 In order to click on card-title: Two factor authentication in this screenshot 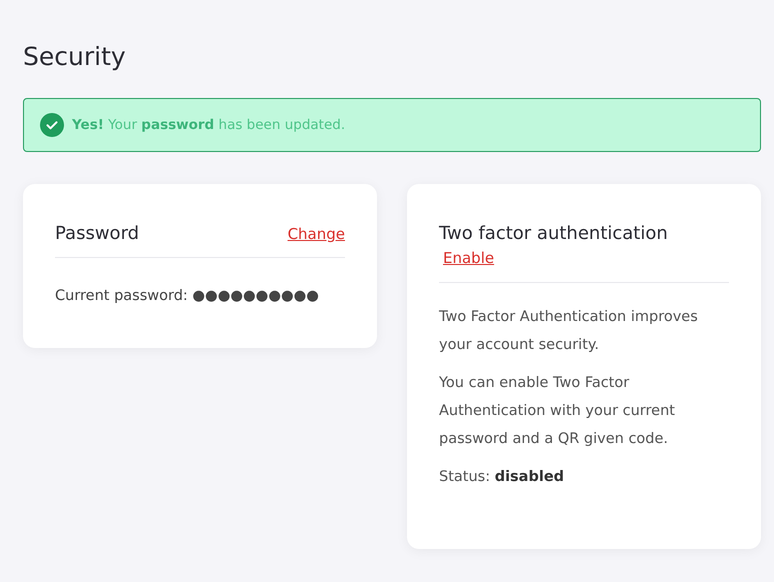, I will do `click(554, 234)`.